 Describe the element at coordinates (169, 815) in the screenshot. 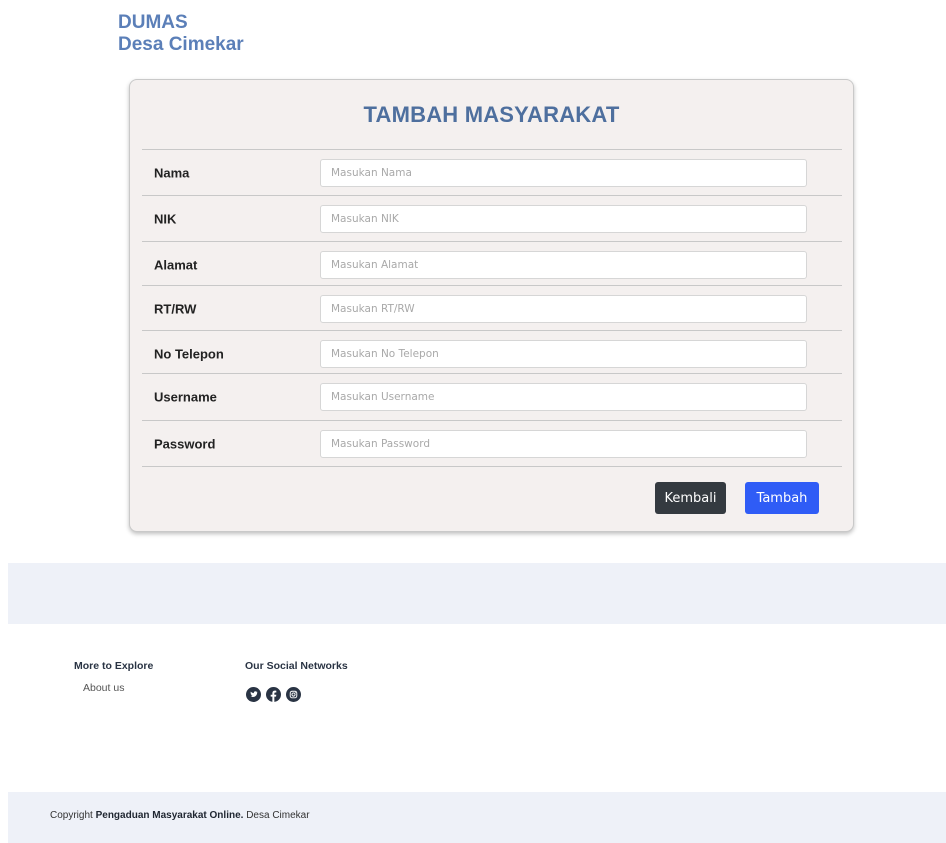

I see `copyright-site-name: Pengaduan Masyarakat Online.` at that location.